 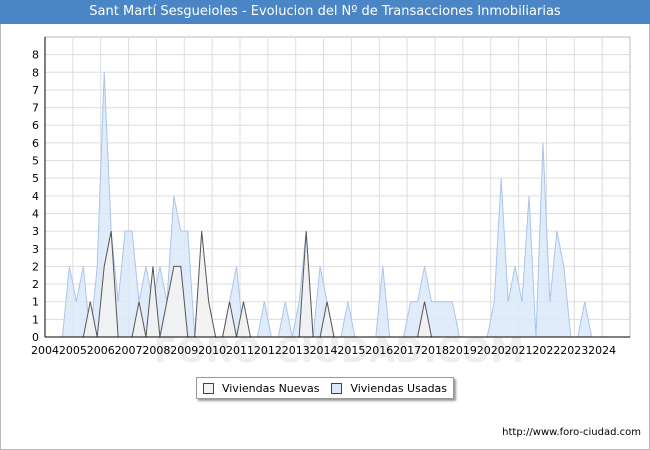 I want to click on x-tick-label: 2013, so click(x=296, y=350).